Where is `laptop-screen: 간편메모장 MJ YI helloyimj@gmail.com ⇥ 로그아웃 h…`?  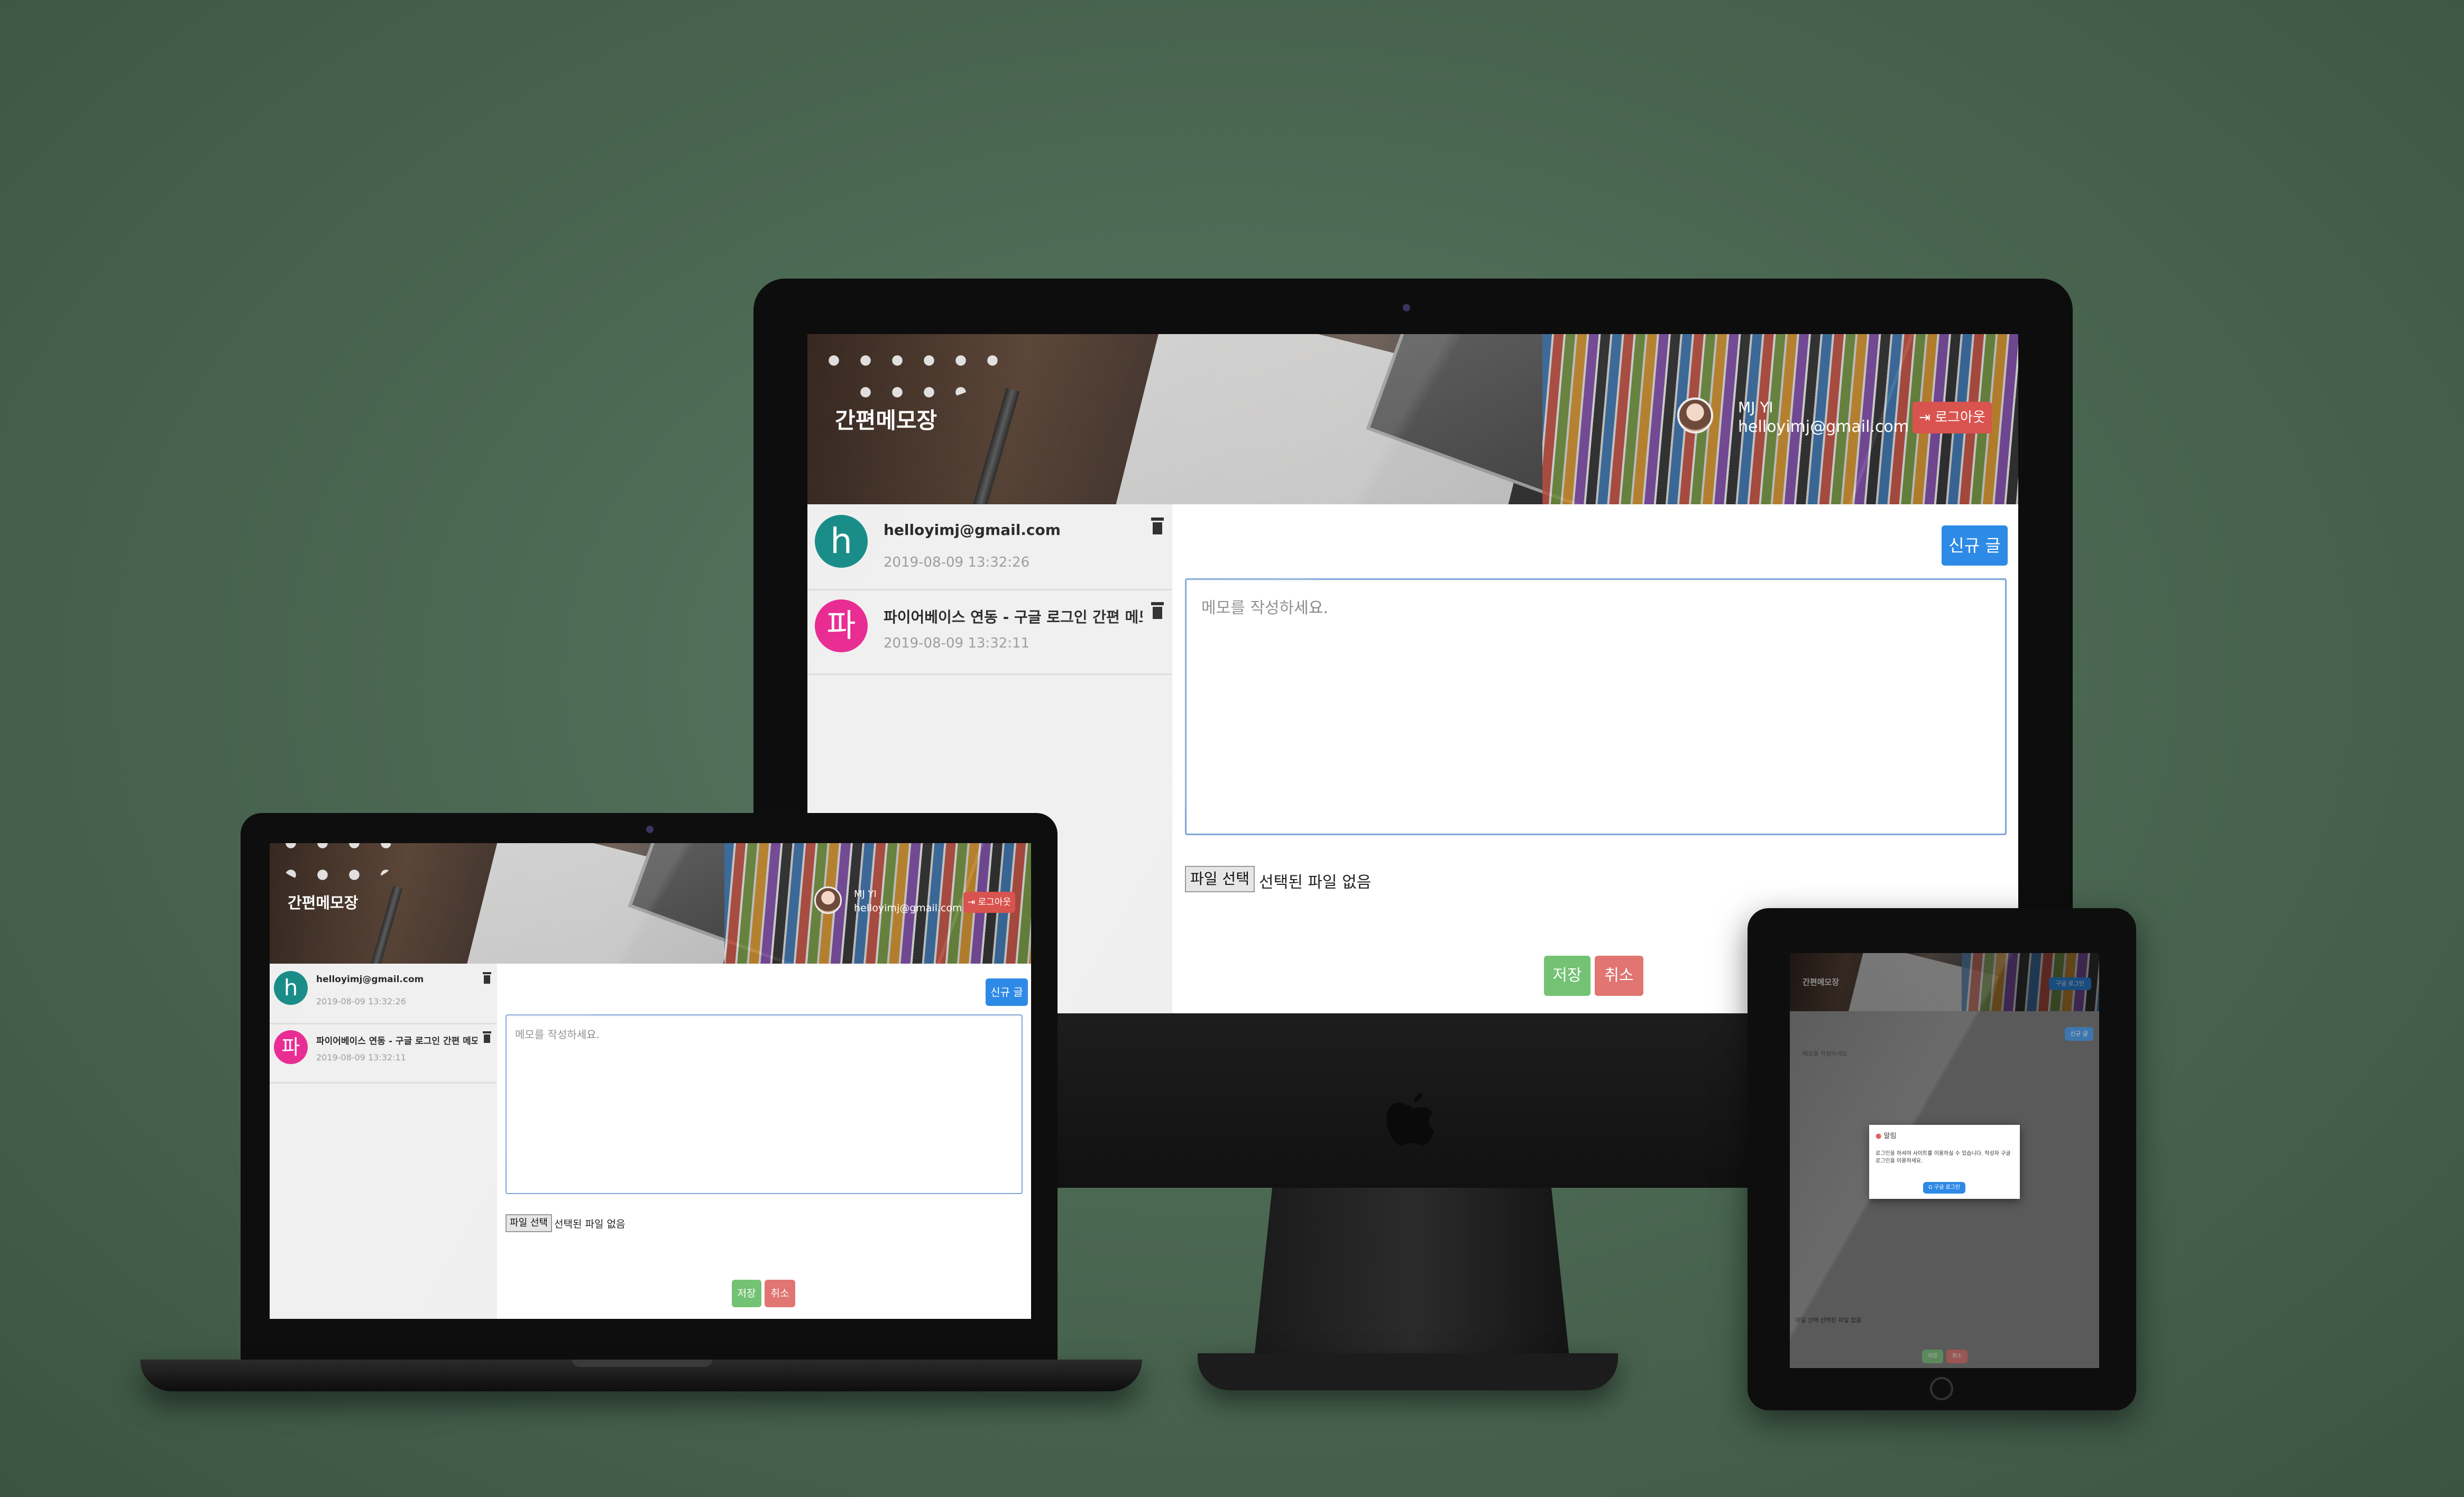
laptop-screen: 간편메모장 MJ YI helloyimj@gmail.com ⇥ 로그아웃 h… is located at coordinates (650, 1081).